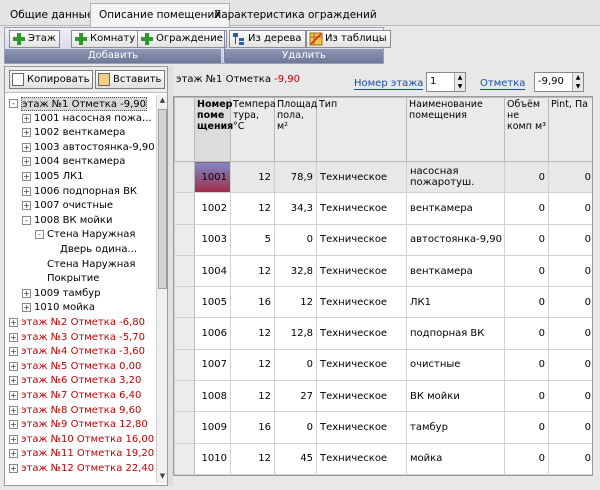  What do you see at coordinates (295, 177) in the screenshot?
I see `table-cell: 78,9` at bounding box center [295, 177].